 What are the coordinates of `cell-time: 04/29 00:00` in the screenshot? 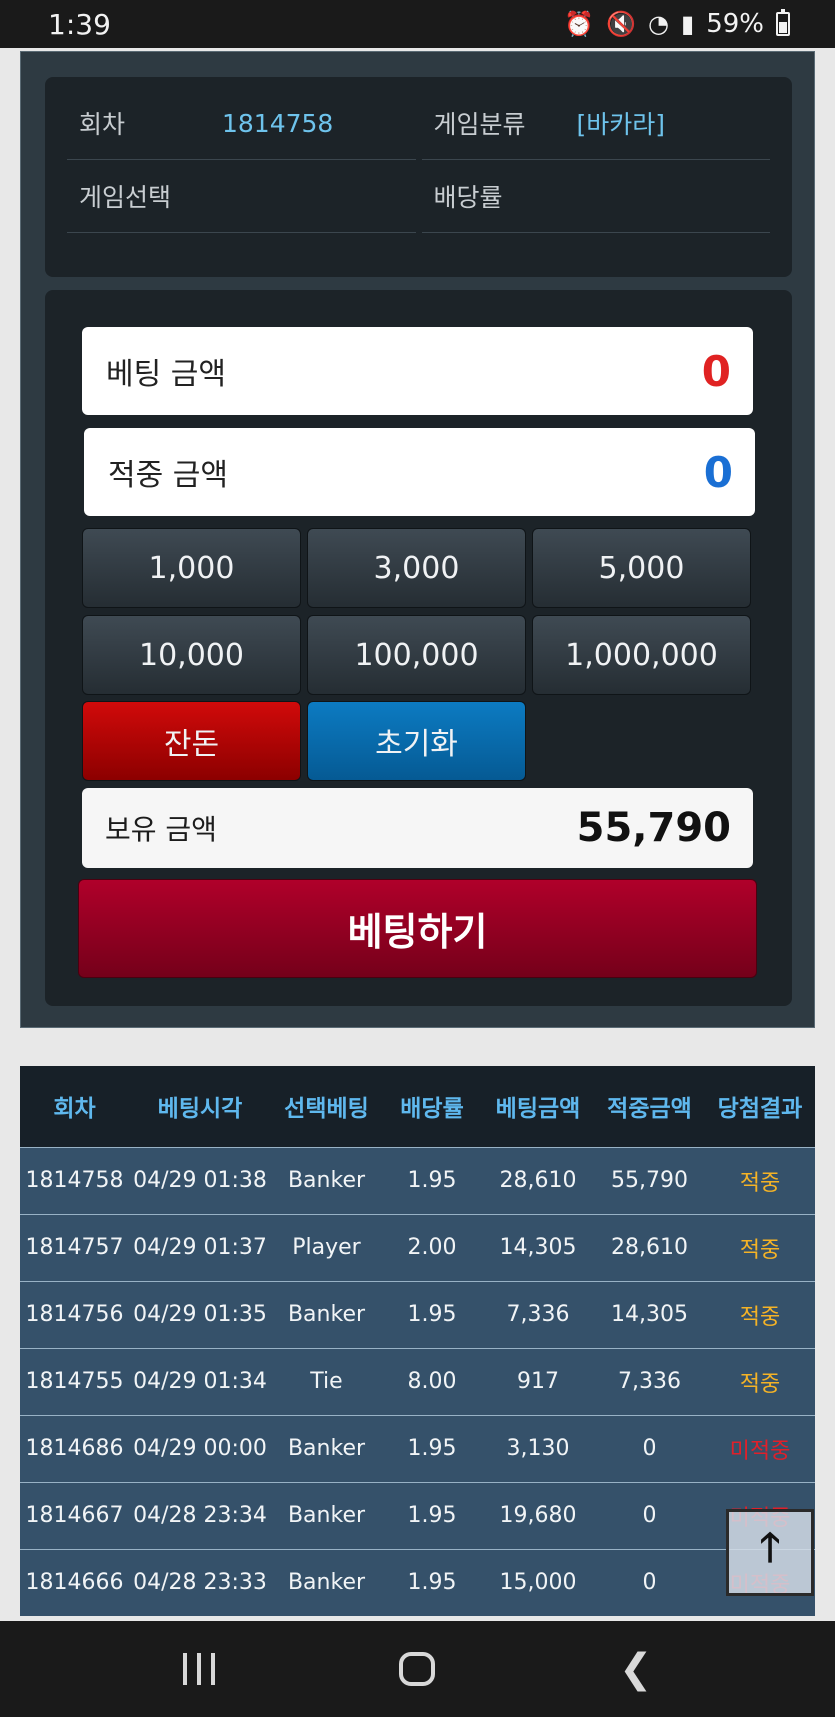 It's located at (200, 1448).